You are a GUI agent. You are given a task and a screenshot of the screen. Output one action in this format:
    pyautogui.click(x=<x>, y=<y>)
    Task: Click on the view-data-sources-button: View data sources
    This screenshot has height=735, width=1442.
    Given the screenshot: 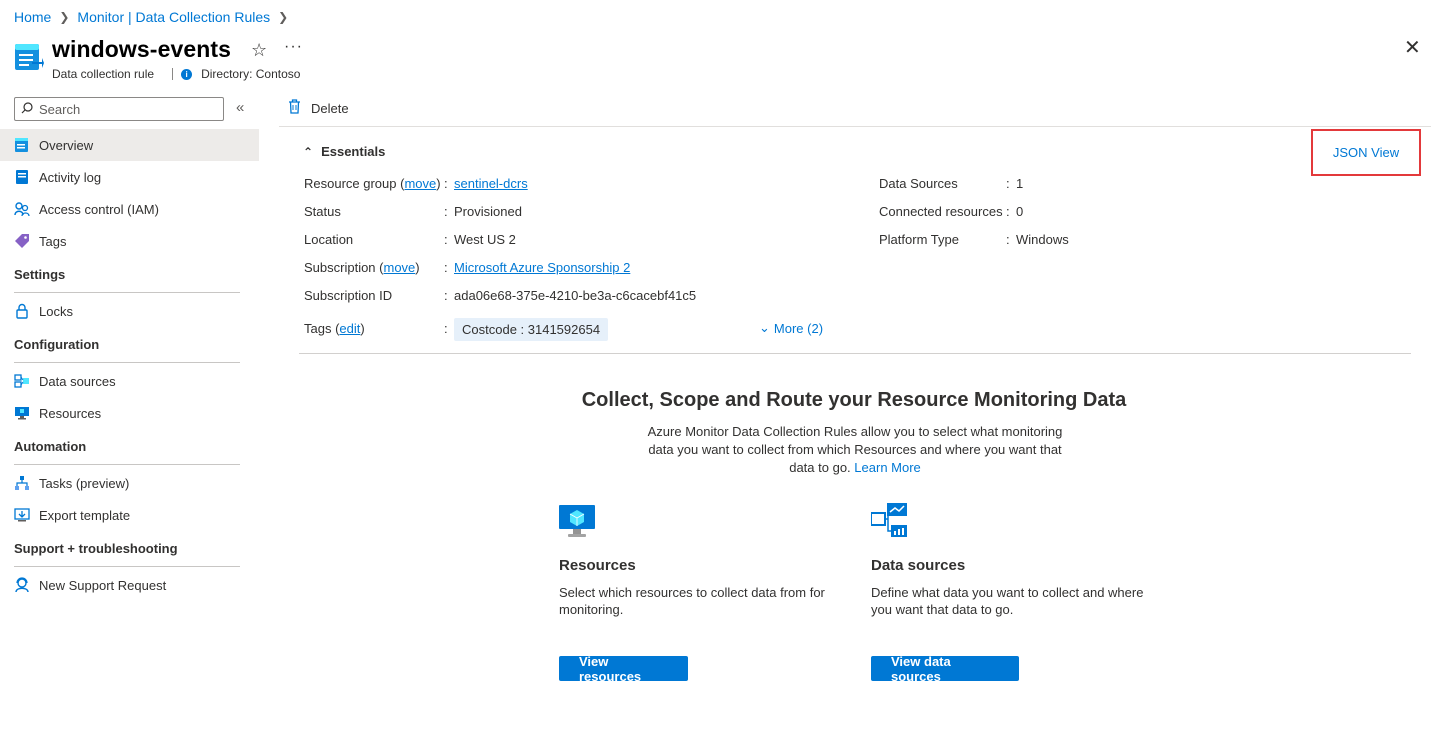 What is the action you would take?
    pyautogui.click(x=945, y=669)
    